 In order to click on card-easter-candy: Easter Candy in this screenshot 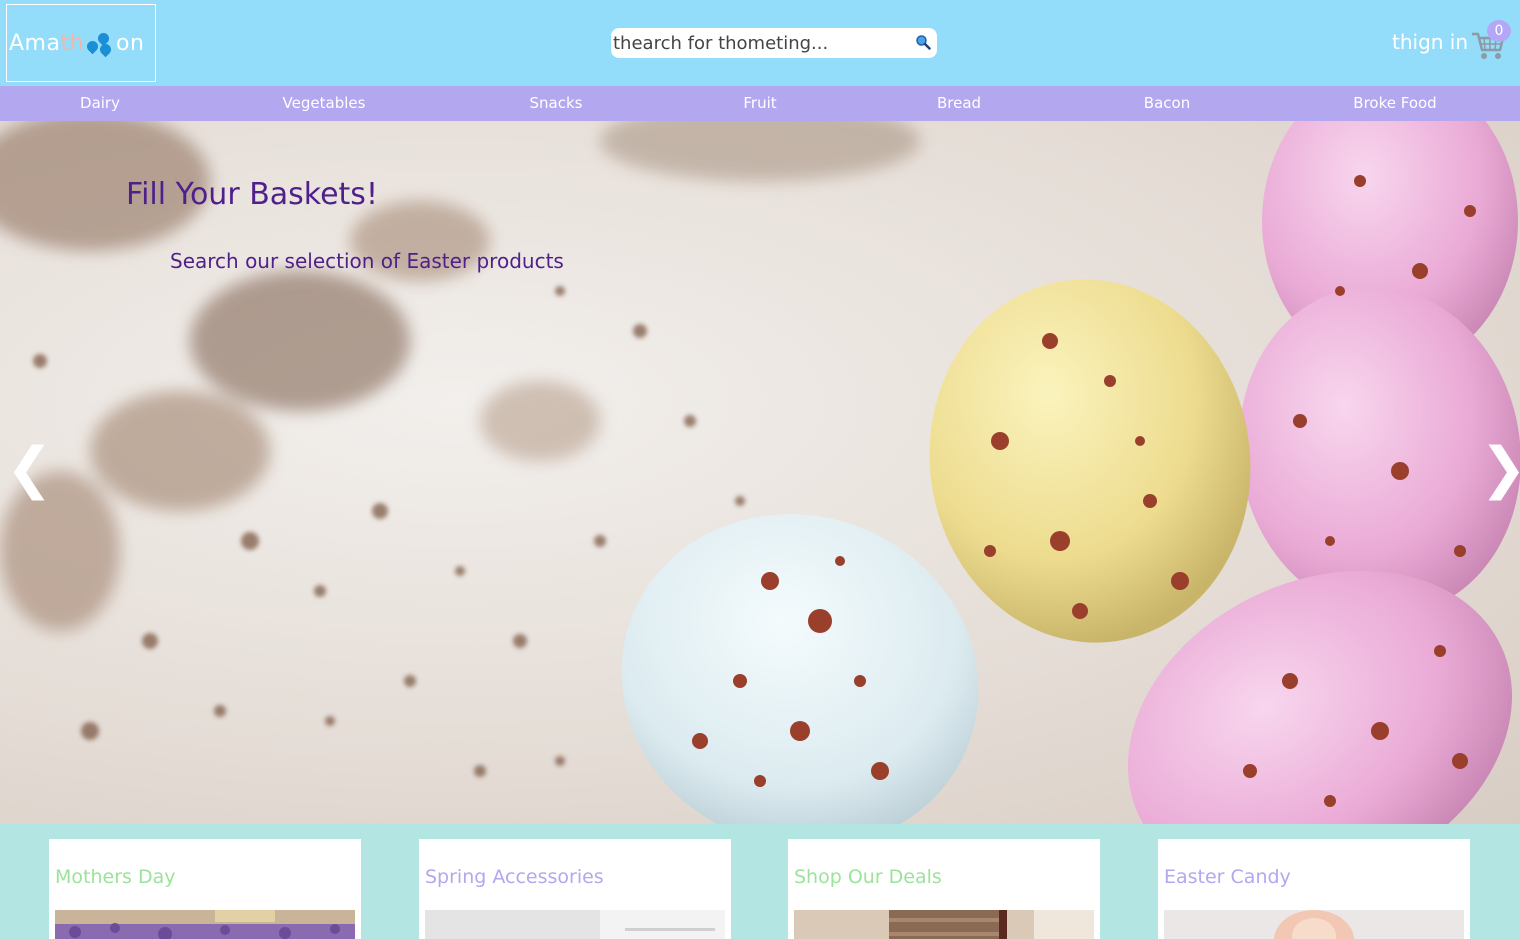, I will do `click(1314, 889)`.